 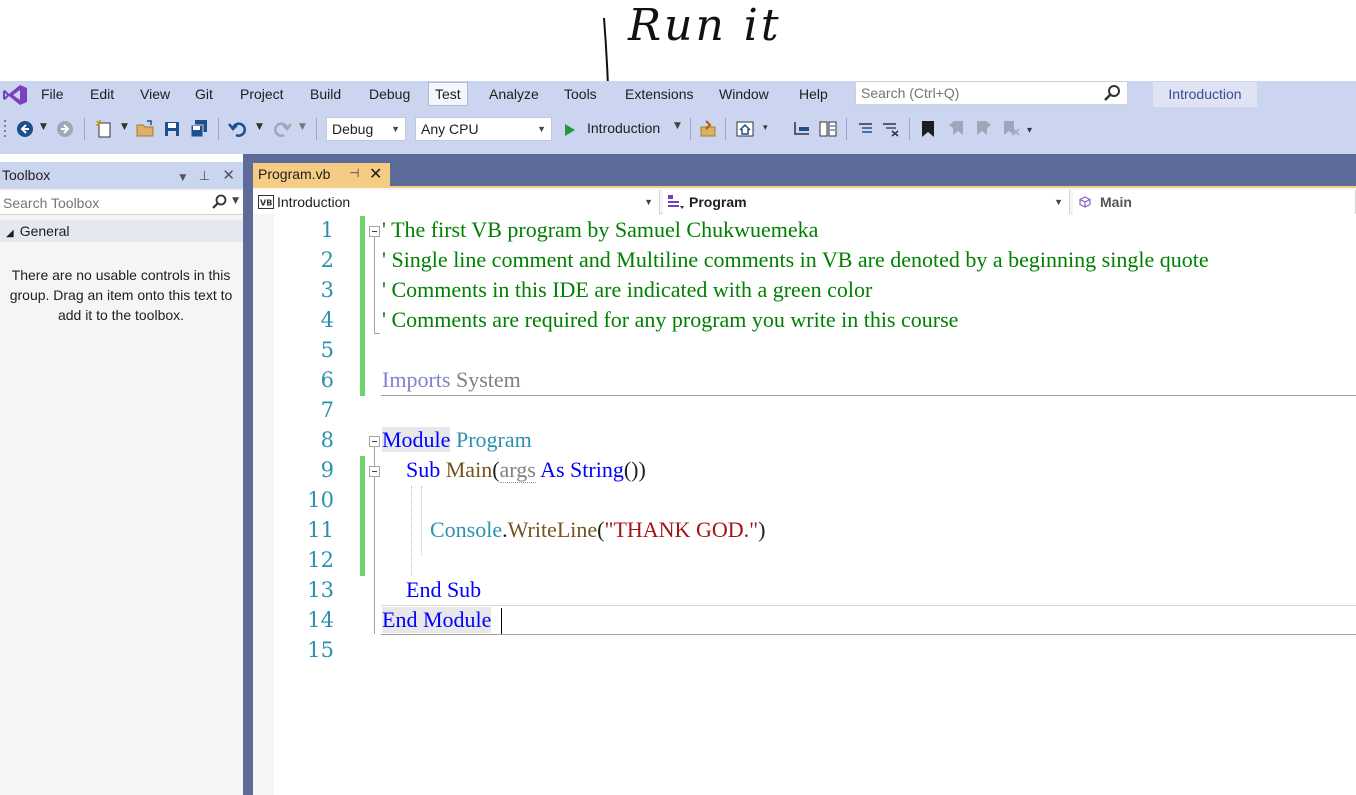 I want to click on solution-name-badge: Introduction, so click(x=1205, y=94).